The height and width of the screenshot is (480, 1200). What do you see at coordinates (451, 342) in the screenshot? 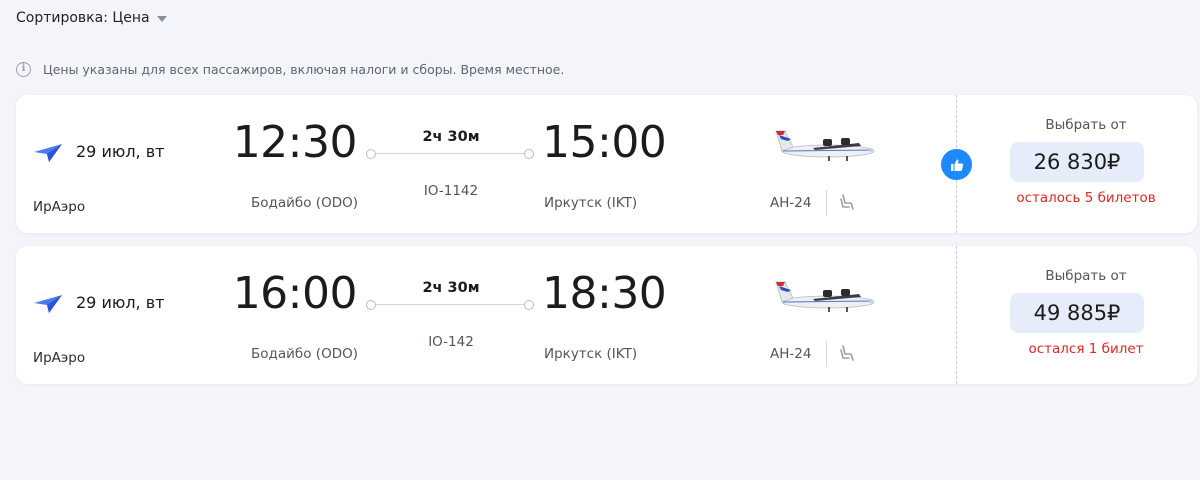
I see `flight-number: IO-142` at bounding box center [451, 342].